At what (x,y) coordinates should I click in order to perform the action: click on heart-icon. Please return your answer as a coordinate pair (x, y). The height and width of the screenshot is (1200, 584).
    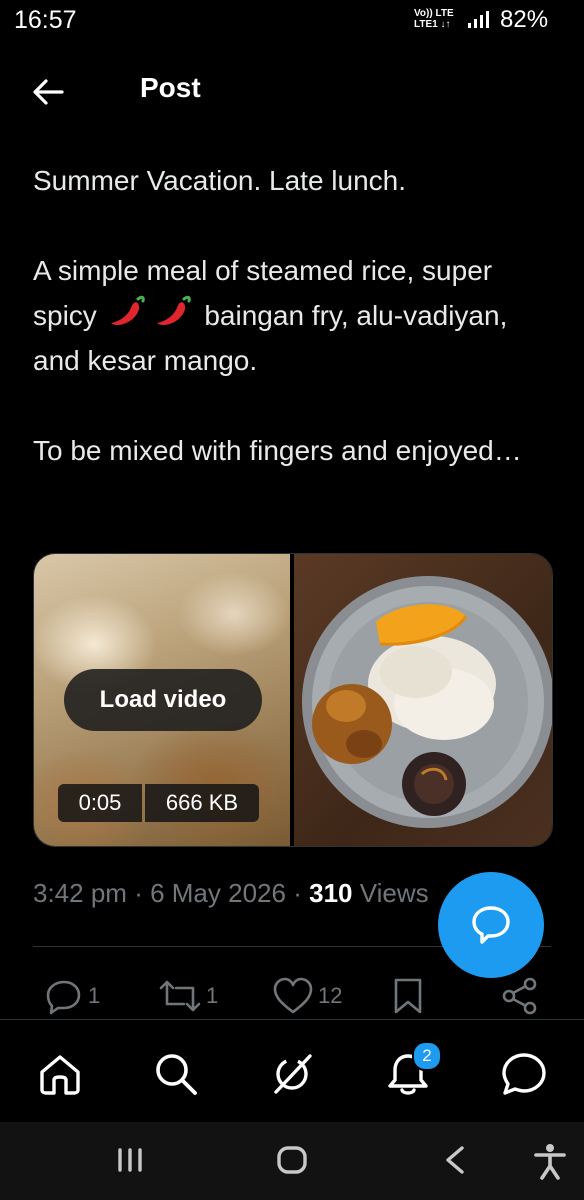
    Looking at the image, I should click on (293, 995).